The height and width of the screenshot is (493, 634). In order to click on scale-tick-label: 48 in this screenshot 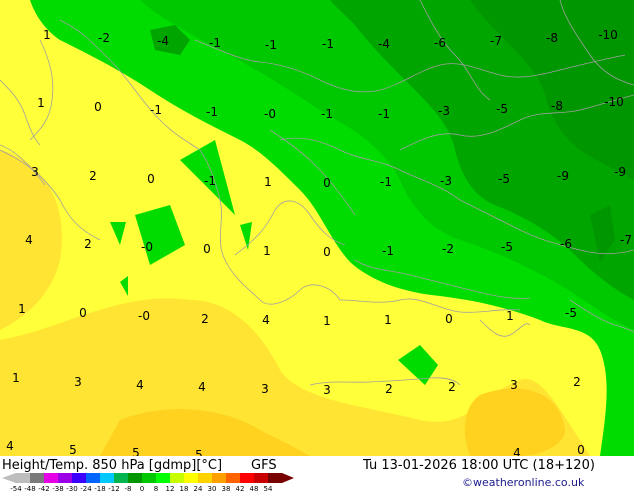, I will do `click(254, 489)`.